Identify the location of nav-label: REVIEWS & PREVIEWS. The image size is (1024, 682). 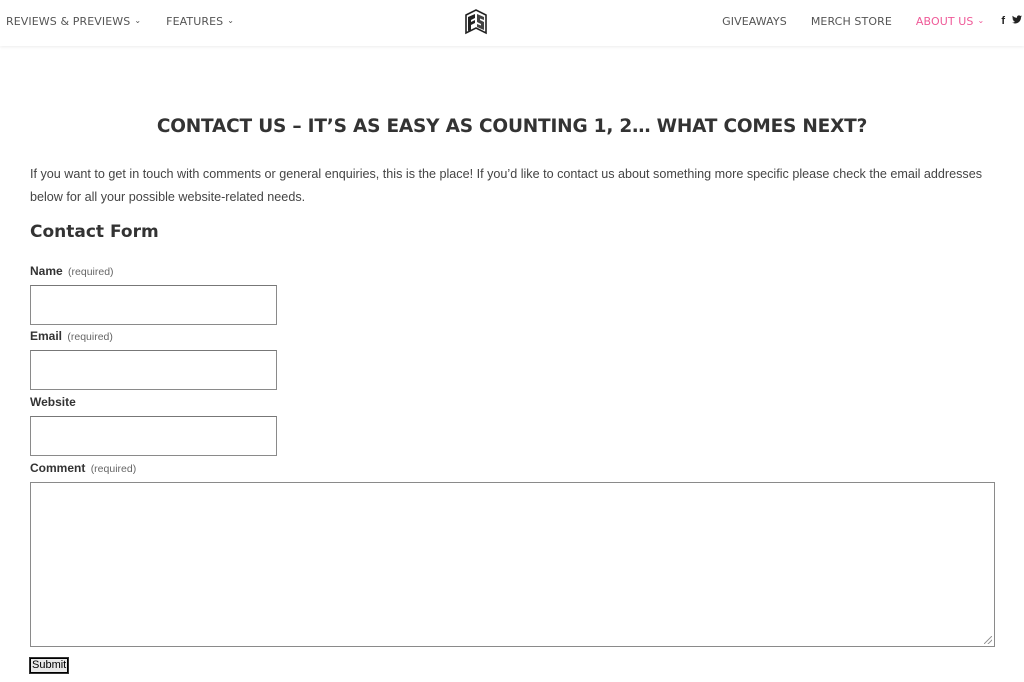
(68, 21).